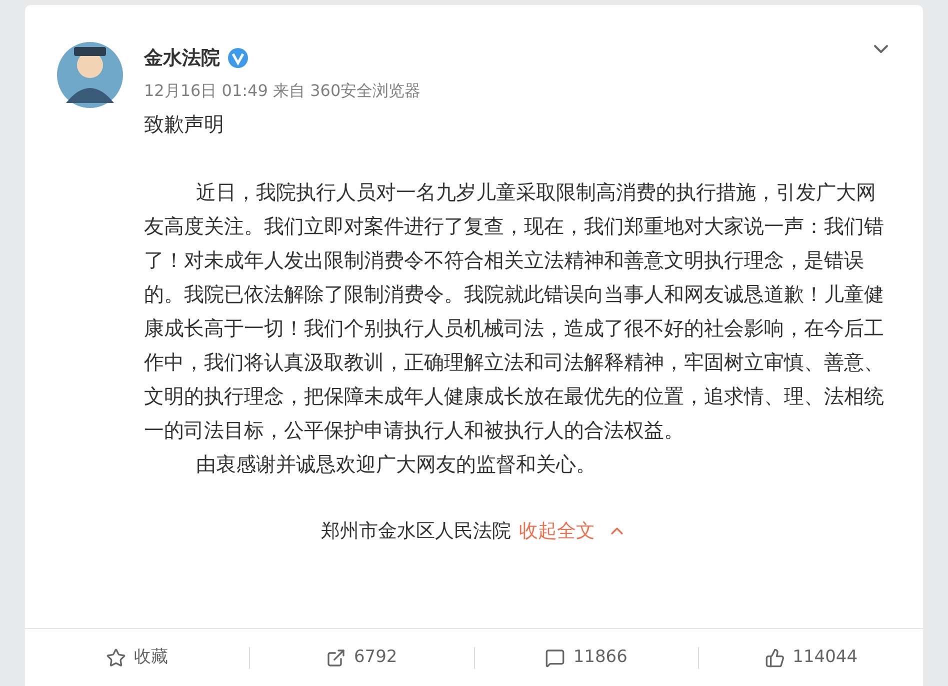 This screenshot has height=686, width=948. What do you see at coordinates (416, 531) in the screenshot?
I see `signature: 郑州市金水区人民法院` at bounding box center [416, 531].